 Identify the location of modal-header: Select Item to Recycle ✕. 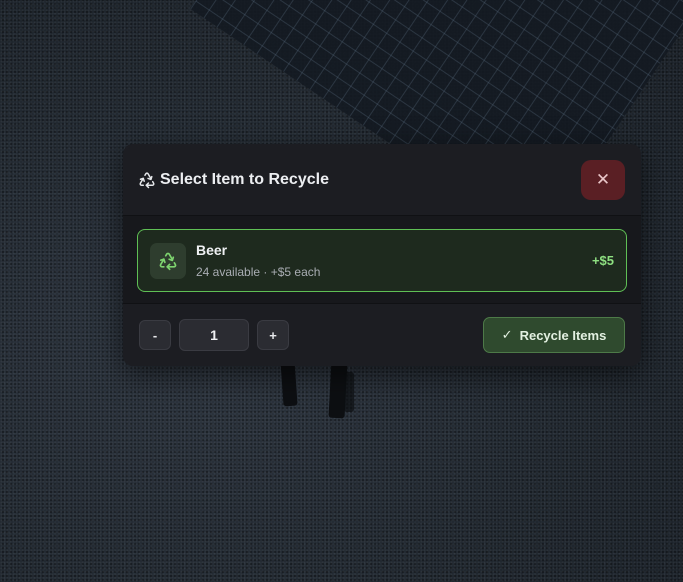
(382, 180).